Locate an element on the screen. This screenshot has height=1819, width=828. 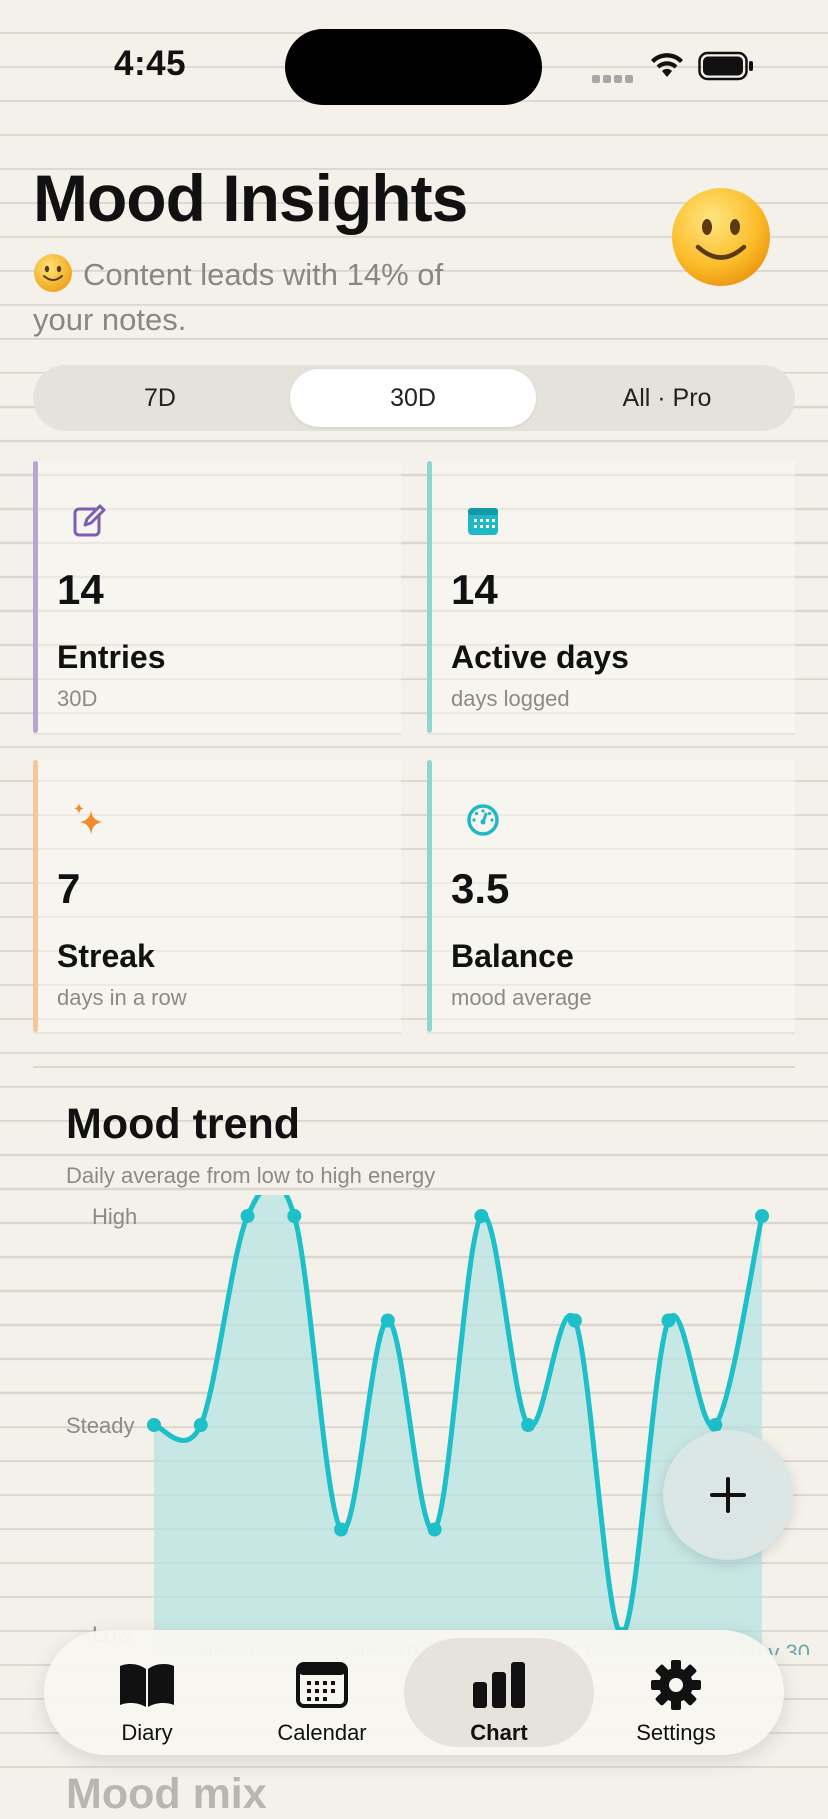
bar-chart-icon is located at coordinates (499, 1685).